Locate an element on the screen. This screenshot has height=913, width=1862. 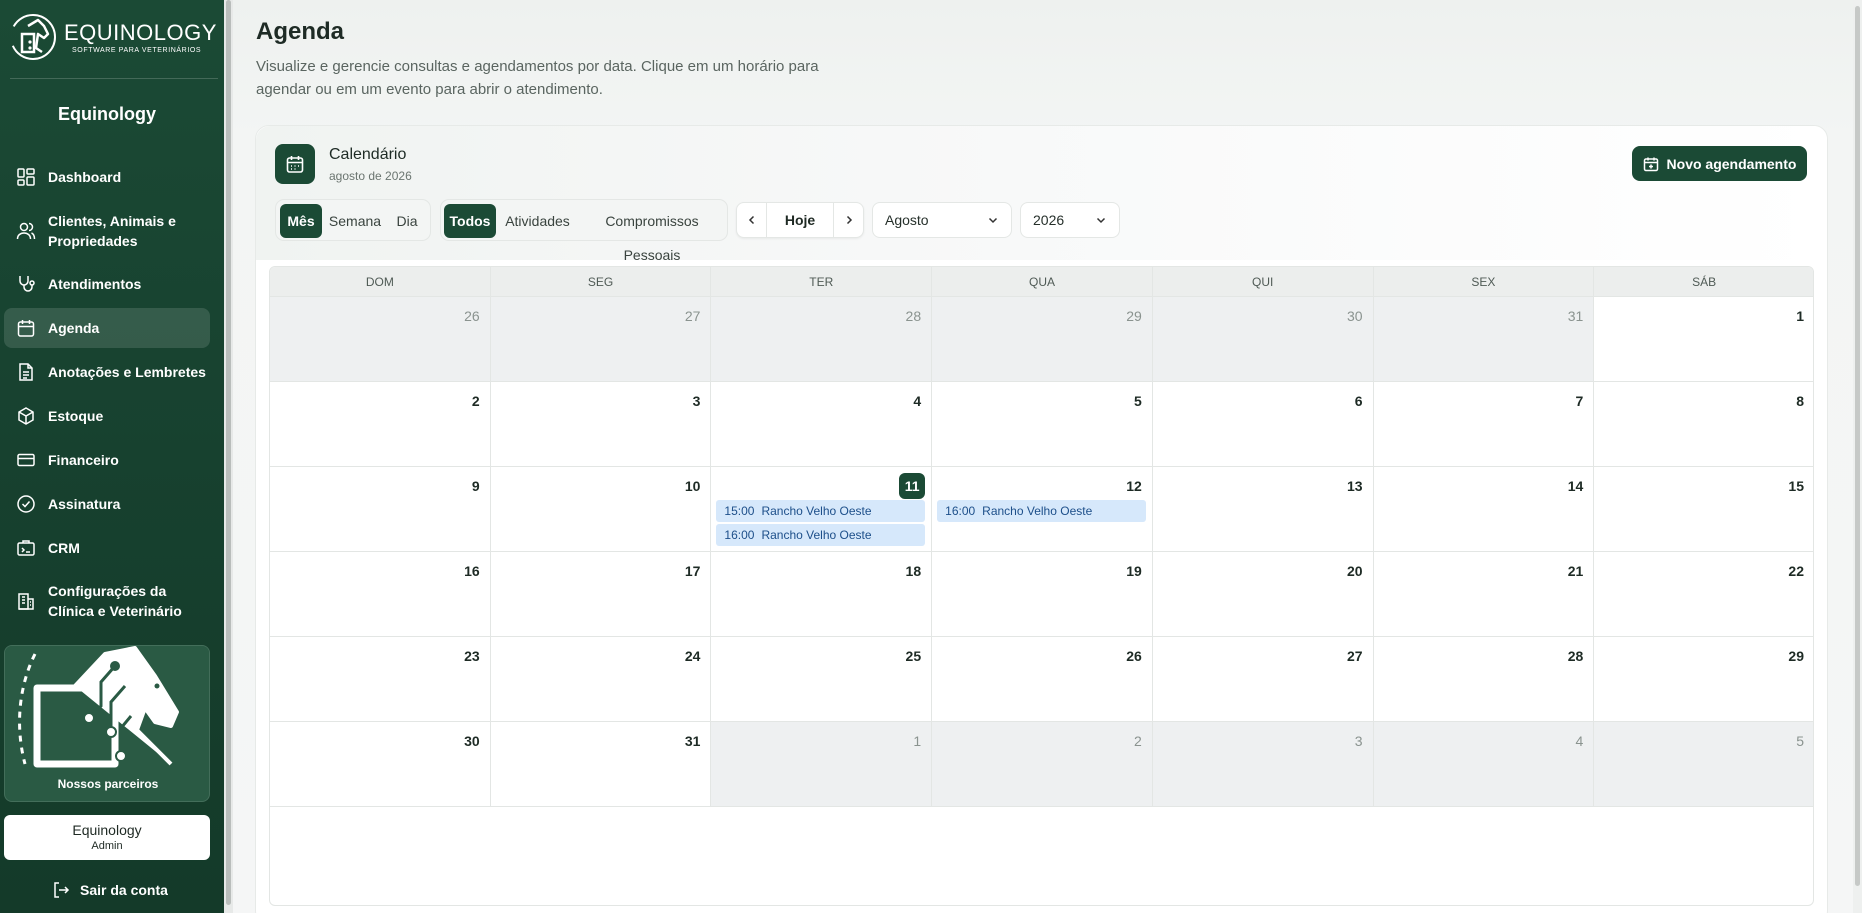
today-button: Hoje is located at coordinates (800, 220).